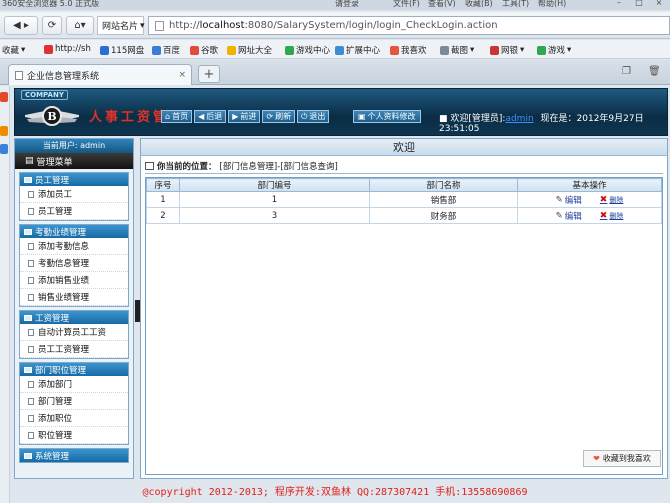  I want to click on column-header: 序号, so click(163, 185).